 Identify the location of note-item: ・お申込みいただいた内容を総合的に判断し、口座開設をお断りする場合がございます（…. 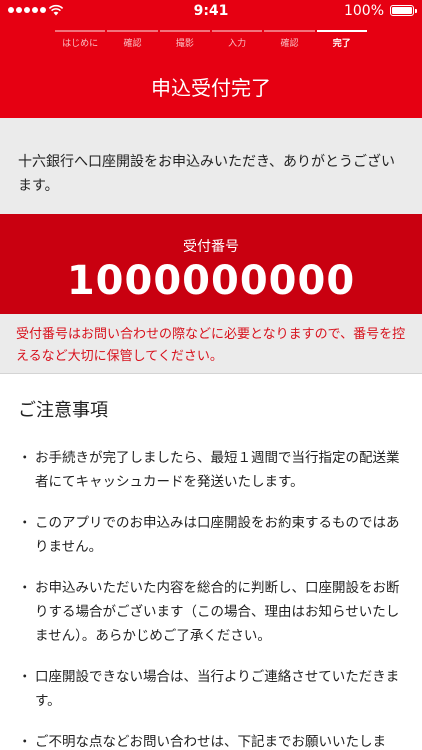
(211, 612).